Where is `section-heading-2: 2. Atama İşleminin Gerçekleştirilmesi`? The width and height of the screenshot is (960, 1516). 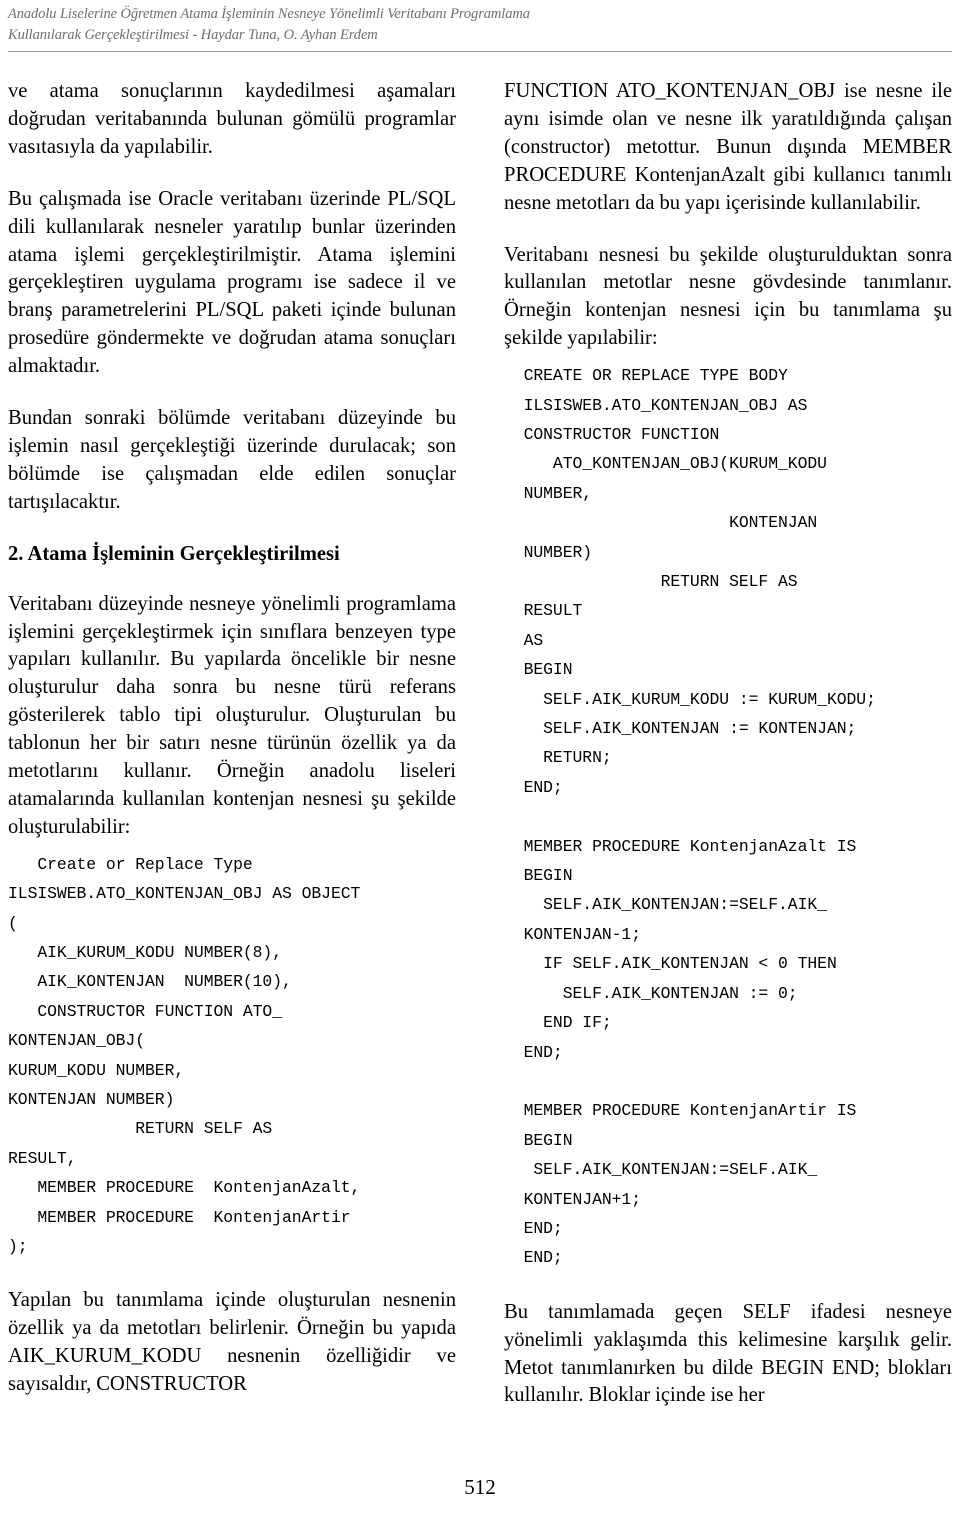
section-heading-2: 2. Atama İşleminin Gerçekleştirilmesi is located at coordinates (174, 553).